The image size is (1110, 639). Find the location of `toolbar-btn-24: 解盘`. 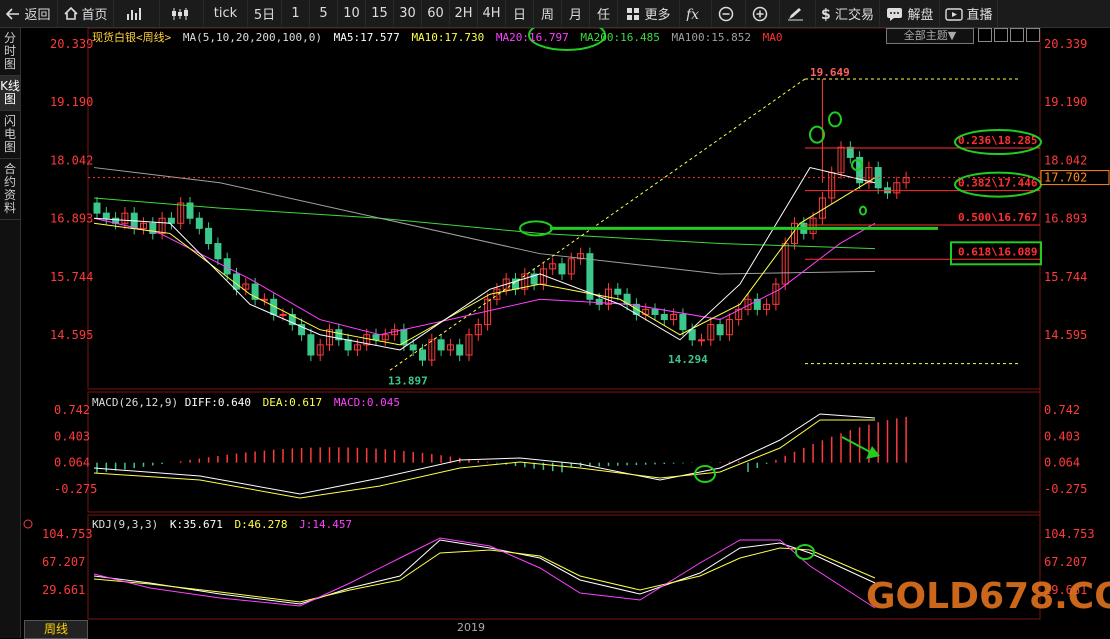

toolbar-btn-24: 解盘 is located at coordinates (910, 13).